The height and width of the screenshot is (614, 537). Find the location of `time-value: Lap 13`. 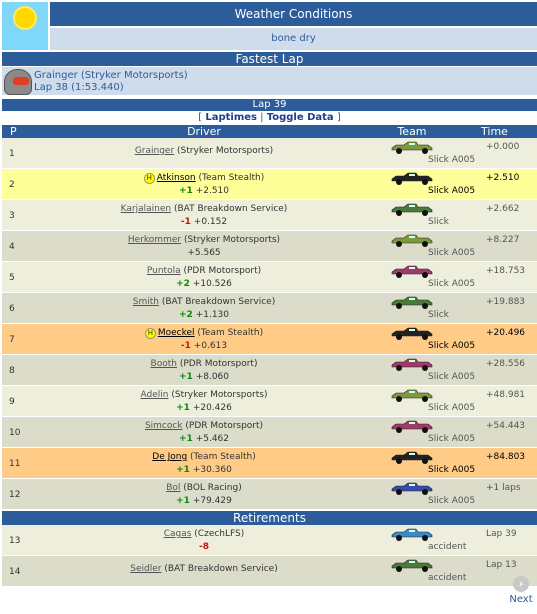

time-value: Lap 13 is located at coordinates (501, 565).